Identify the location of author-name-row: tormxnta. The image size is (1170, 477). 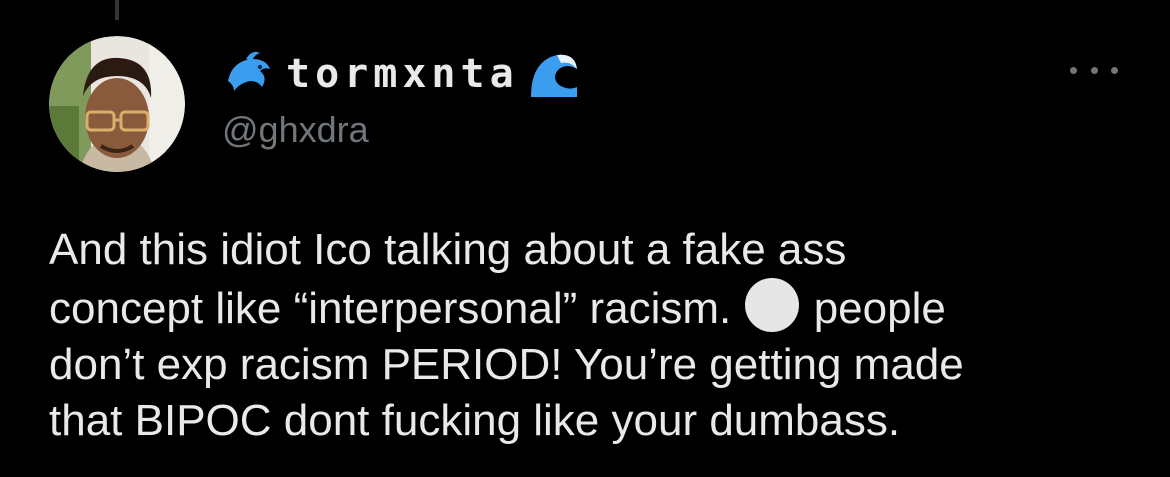
(401, 74).